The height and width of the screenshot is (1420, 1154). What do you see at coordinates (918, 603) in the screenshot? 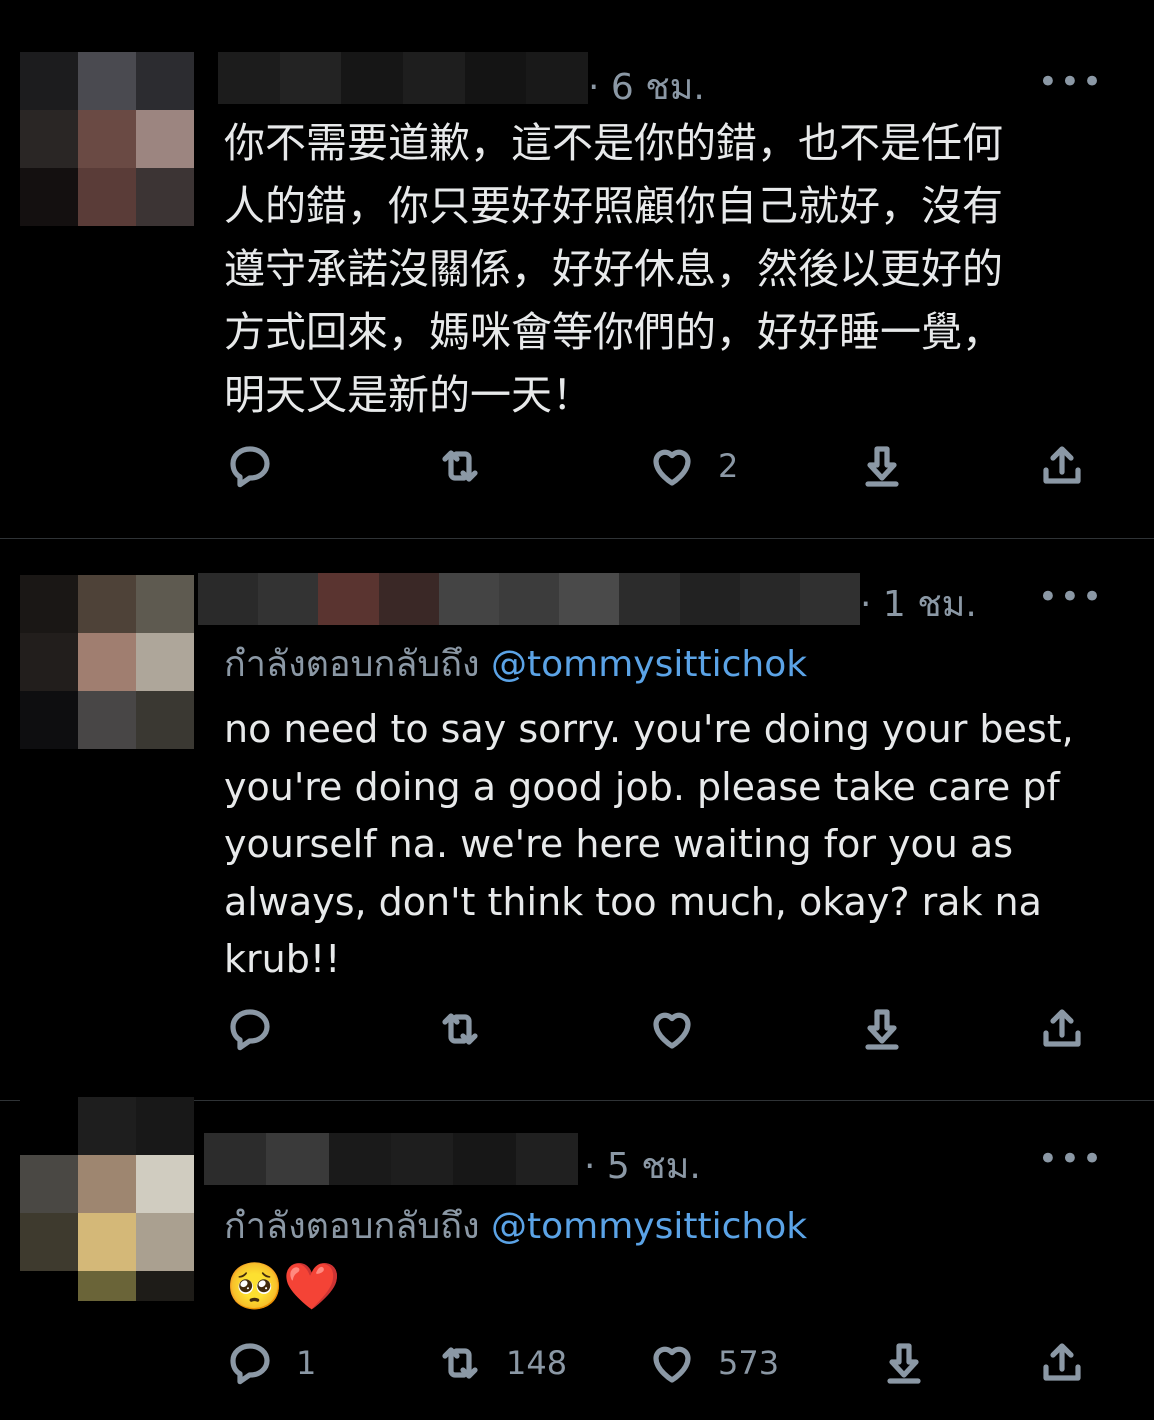
I see `tweet-time: · 1 ชม.` at bounding box center [918, 603].